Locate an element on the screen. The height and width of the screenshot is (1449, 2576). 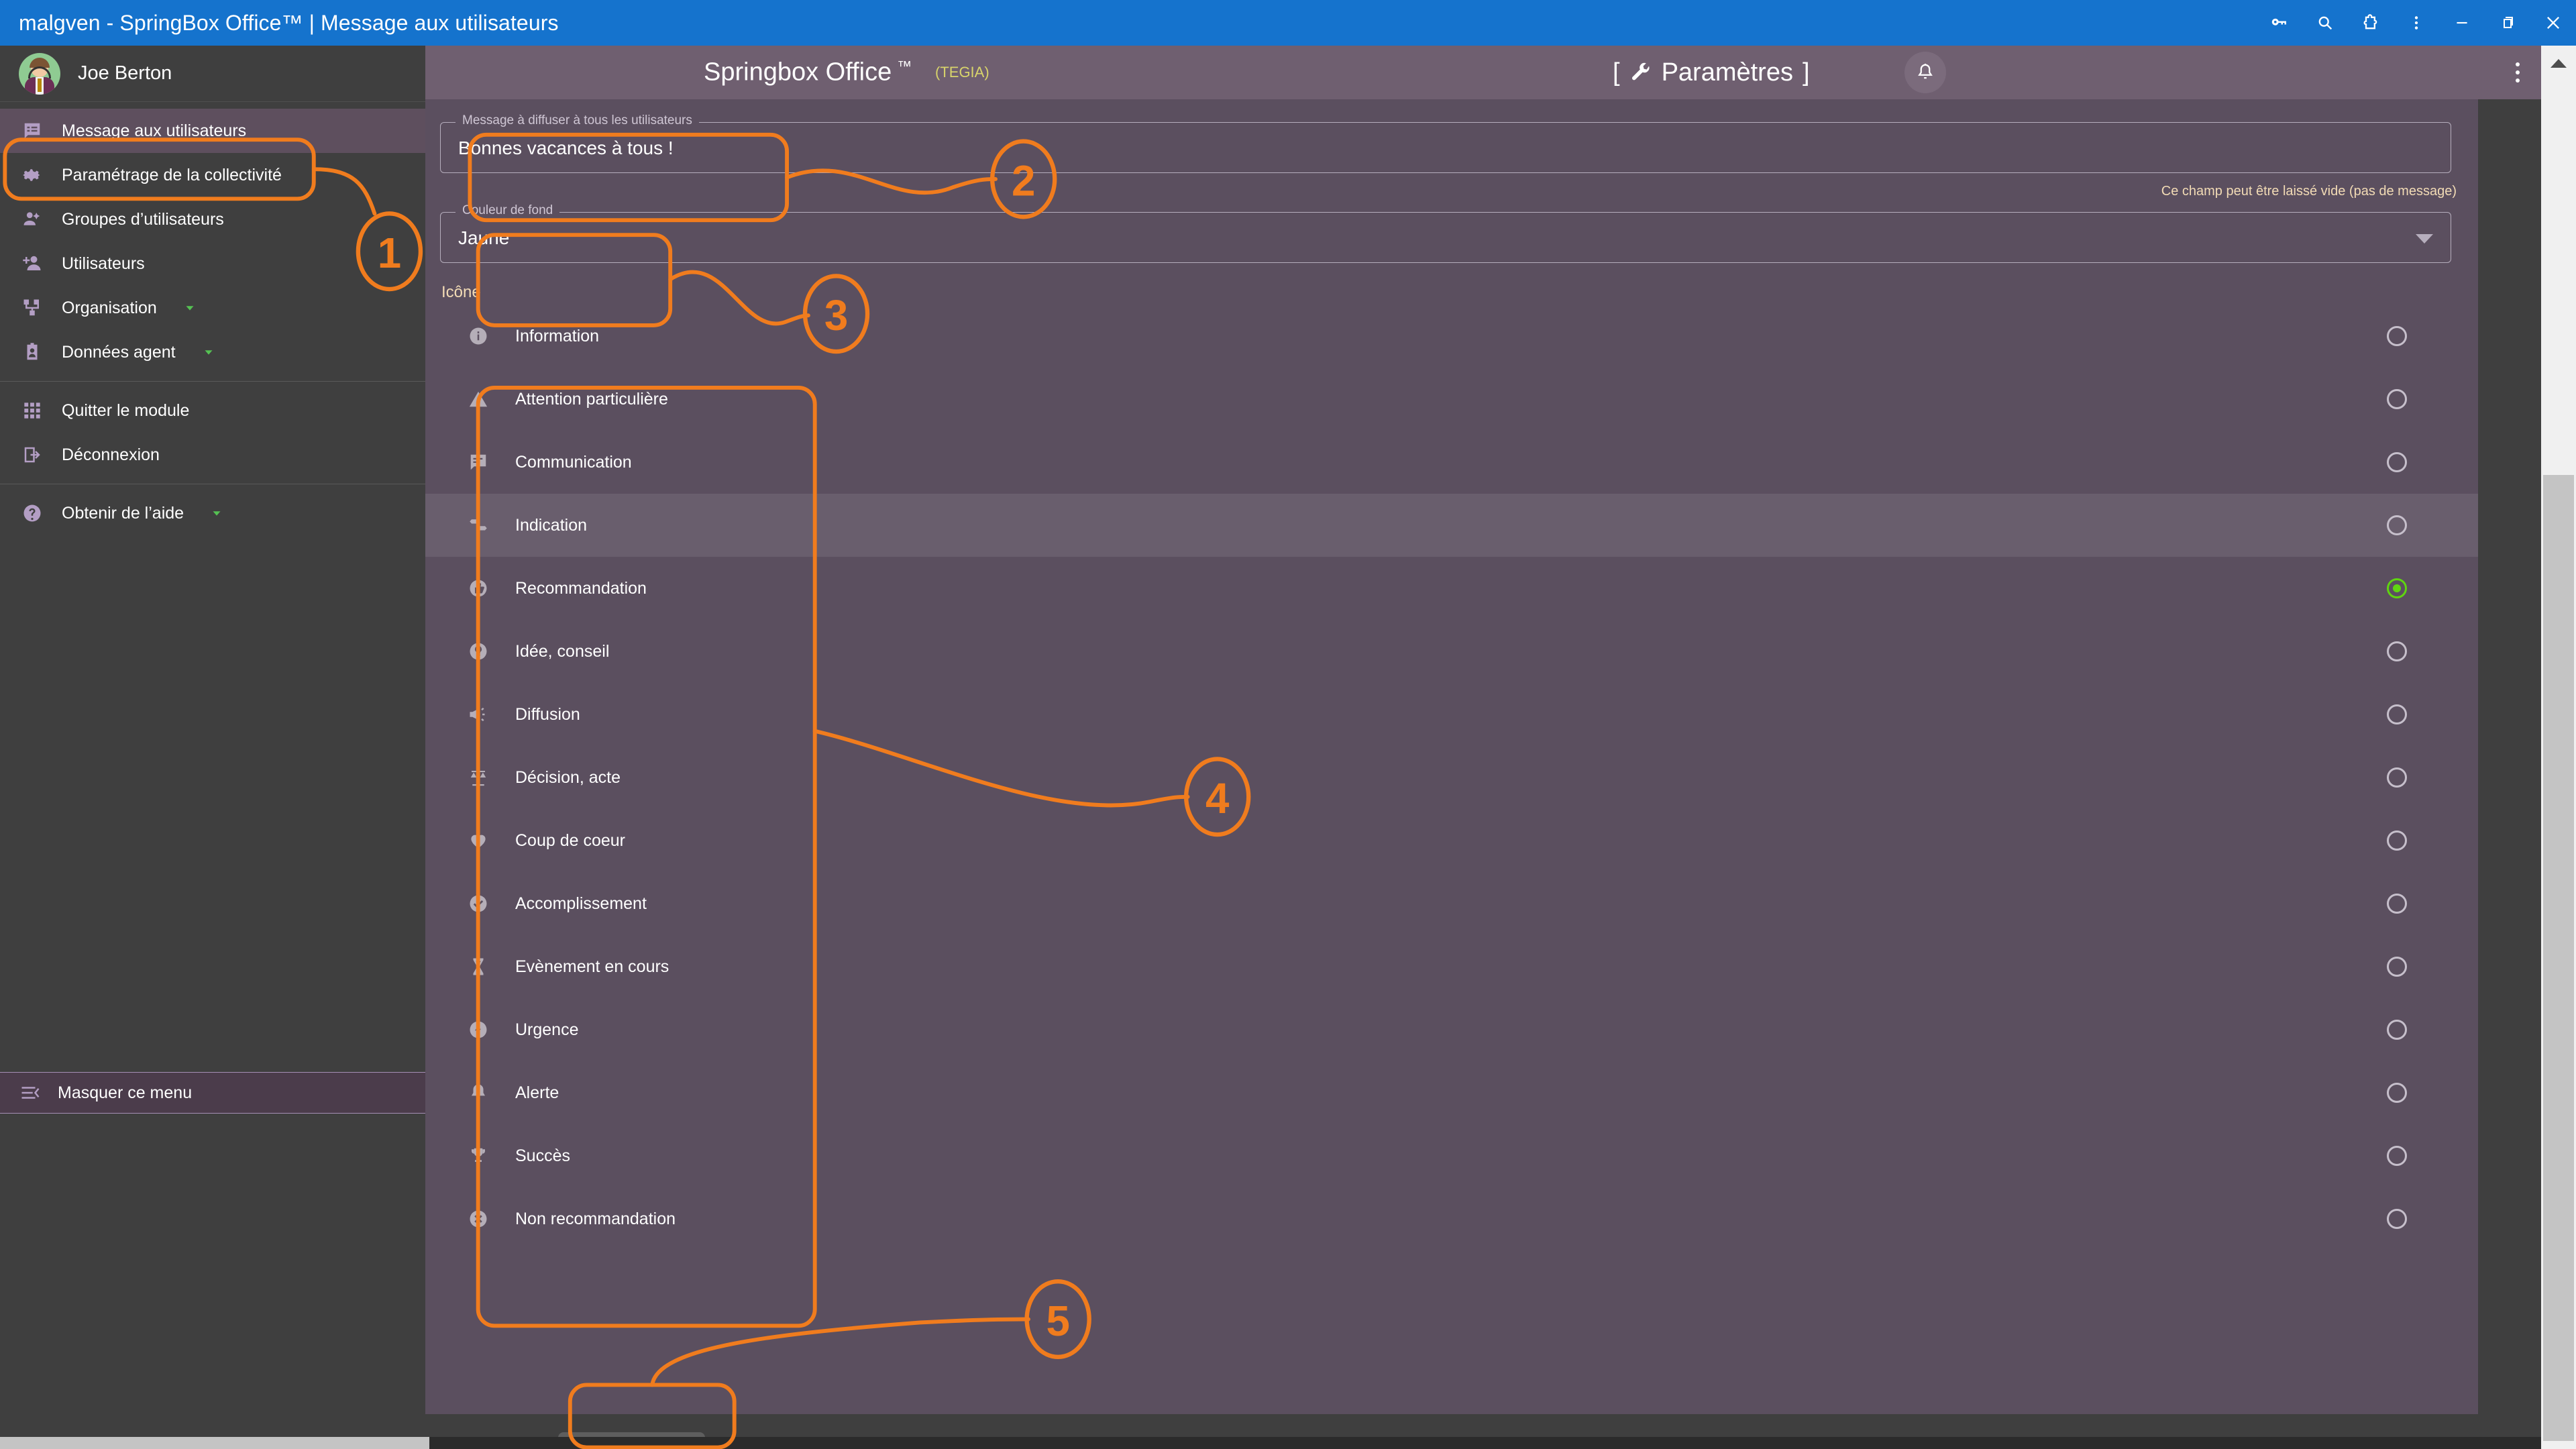
bracket-open: [ is located at coordinates (1616, 72).